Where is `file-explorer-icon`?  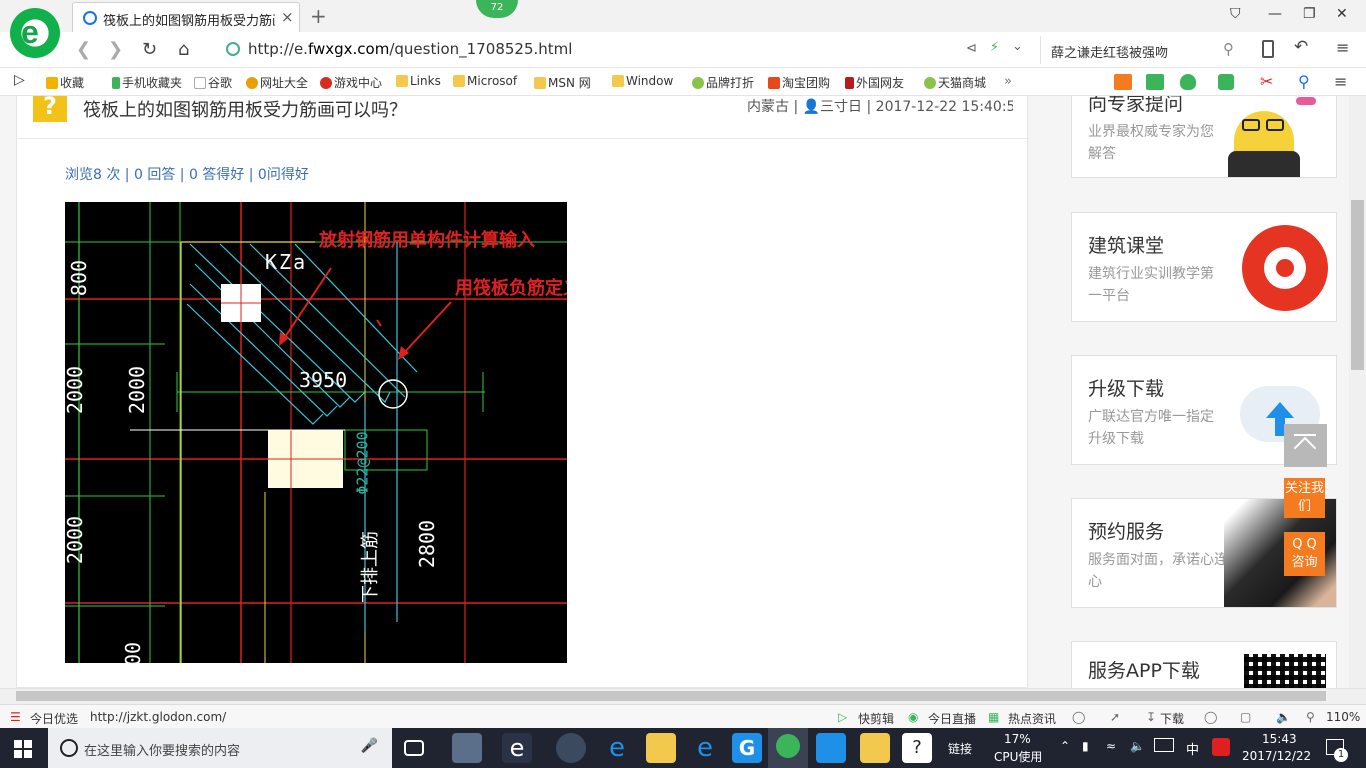 file-explorer-icon is located at coordinates (661, 748).